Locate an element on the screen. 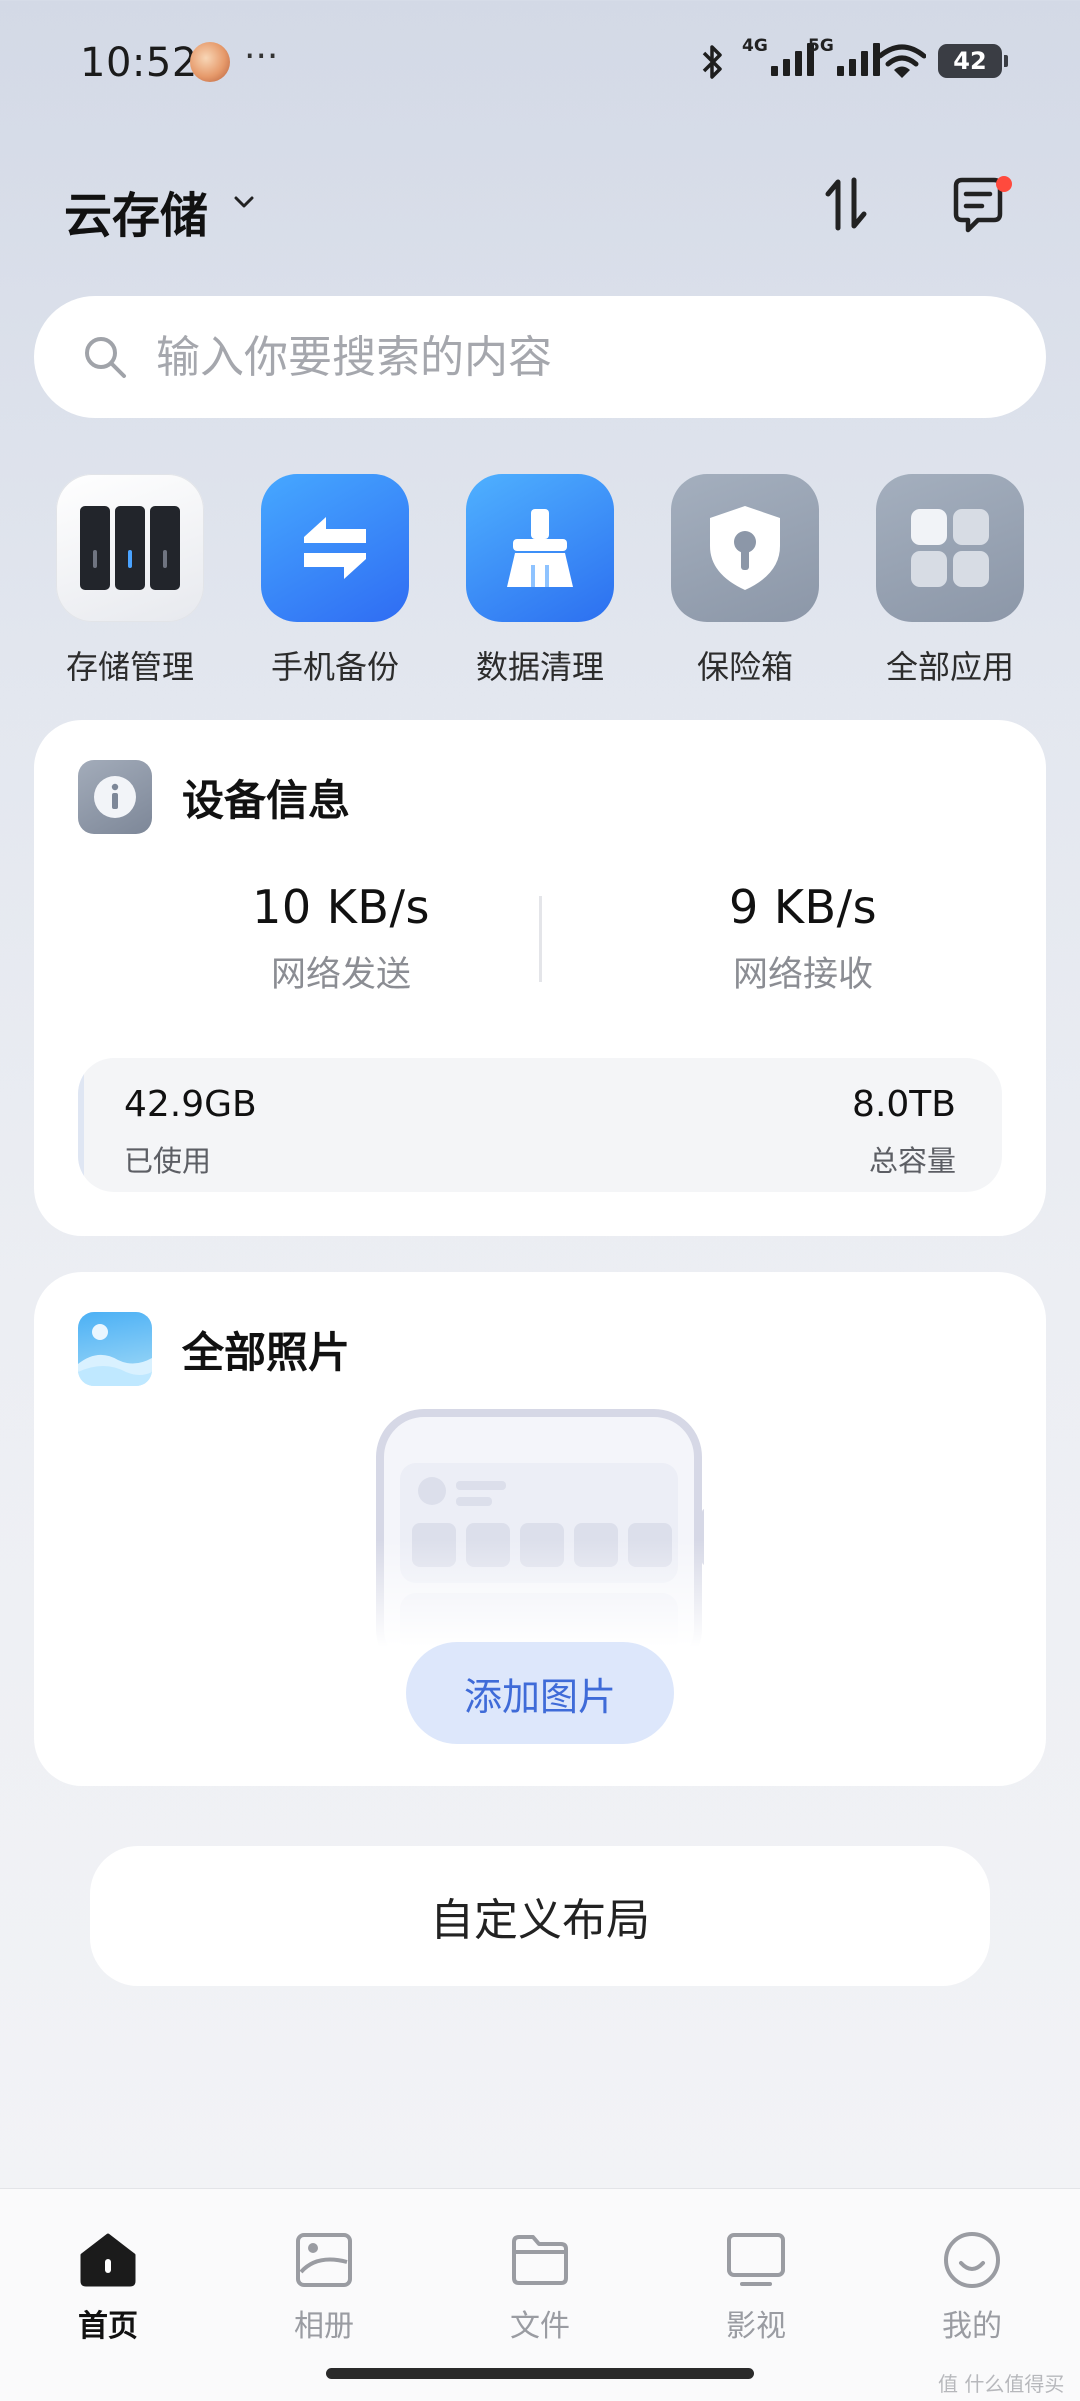  app-safe: 保险箱 is located at coordinates (745, 581).